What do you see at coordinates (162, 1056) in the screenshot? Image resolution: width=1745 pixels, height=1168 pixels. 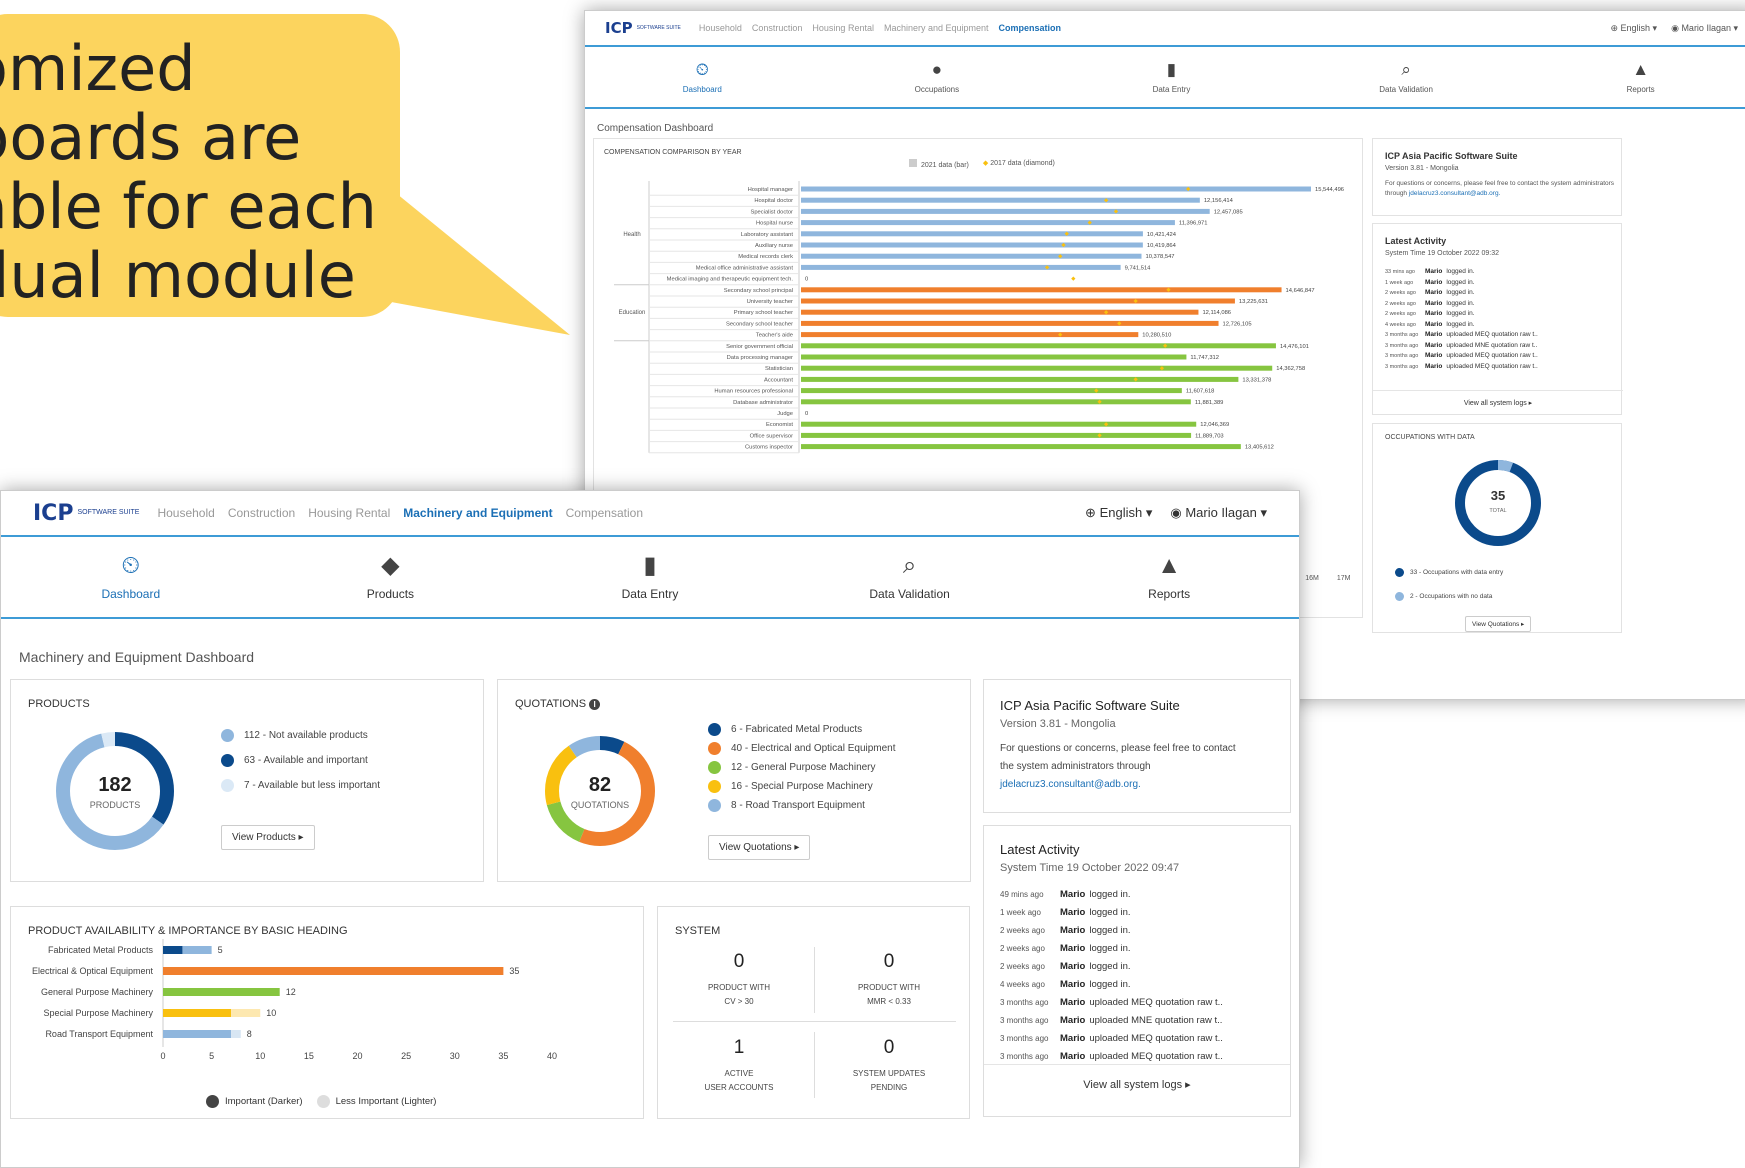 I see `x-tick-label: 0` at bounding box center [162, 1056].